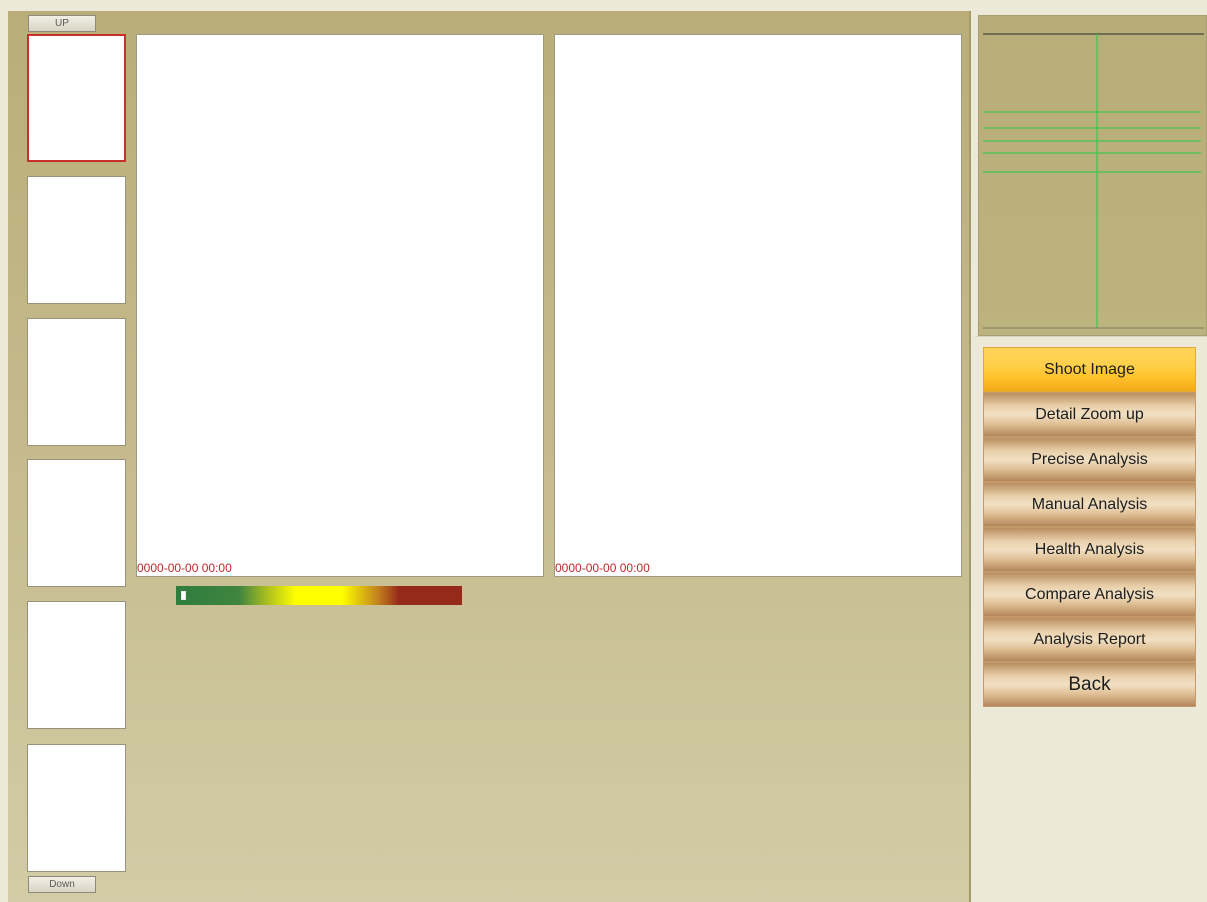 The width and height of the screenshot is (1207, 902). Describe the element at coordinates (1089, 414) in the screenshot. I see `detail-zoom-up-button: Detail Zoom up` at that location.